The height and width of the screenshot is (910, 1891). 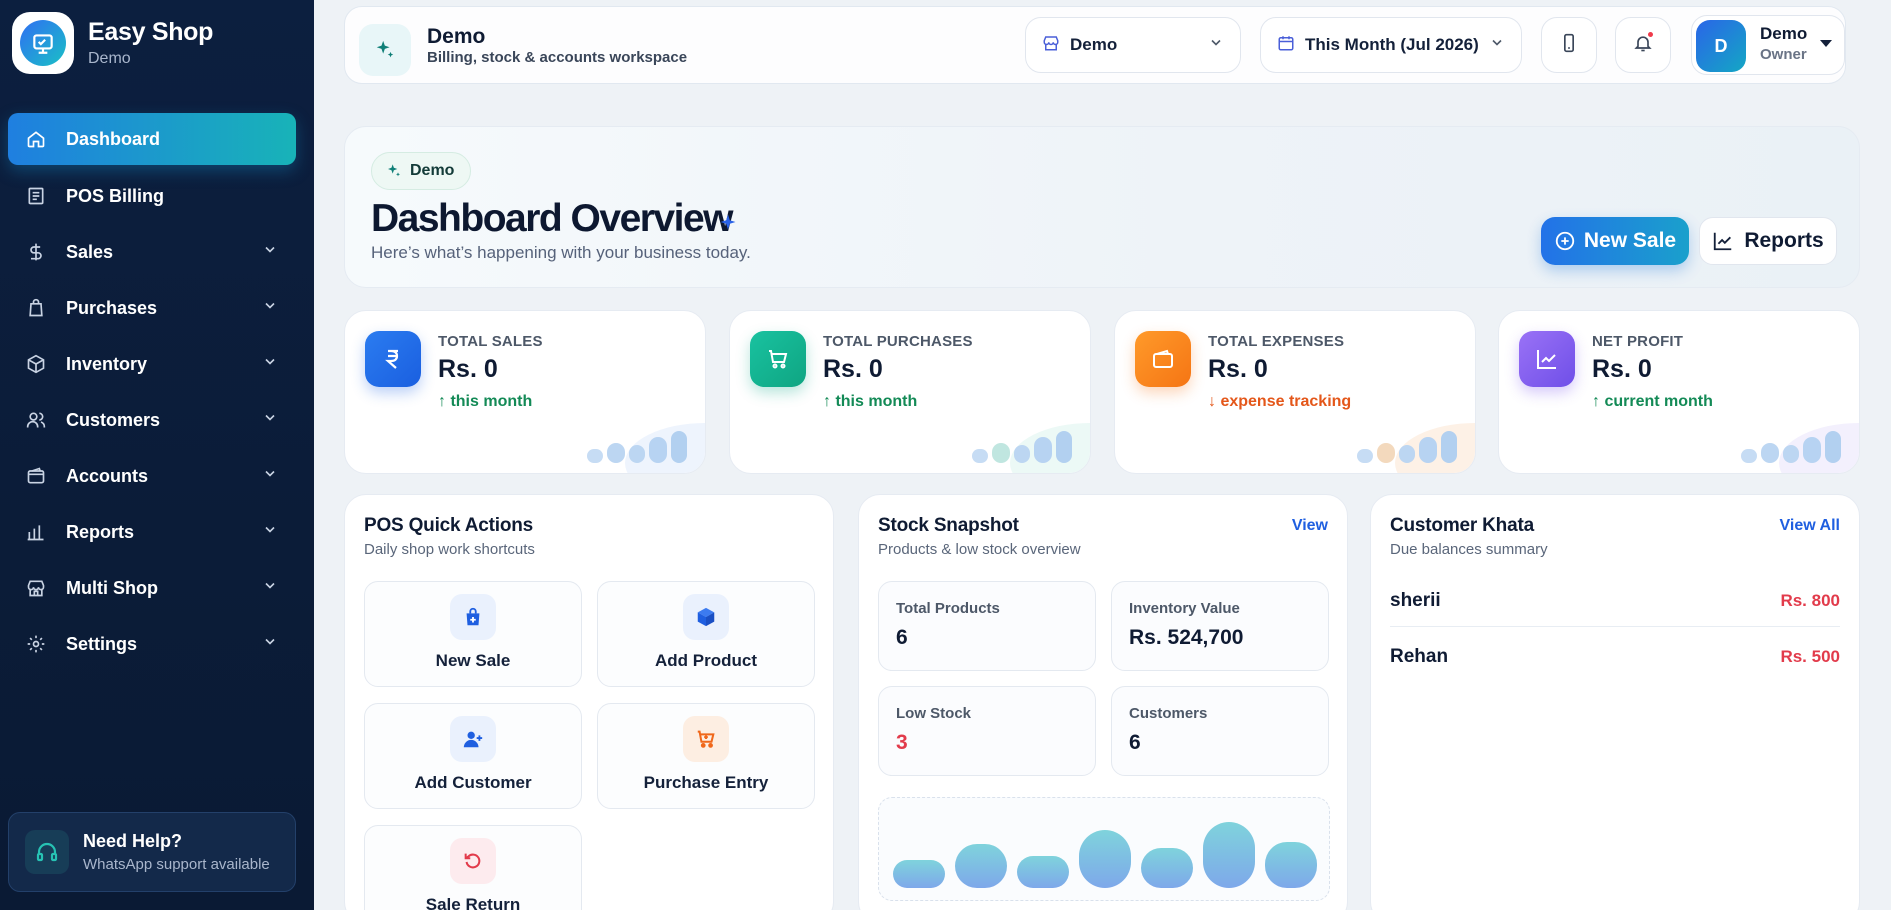 I want to click on sidebar-item-dashboard: Dashboard, so click(x=152, y=139).